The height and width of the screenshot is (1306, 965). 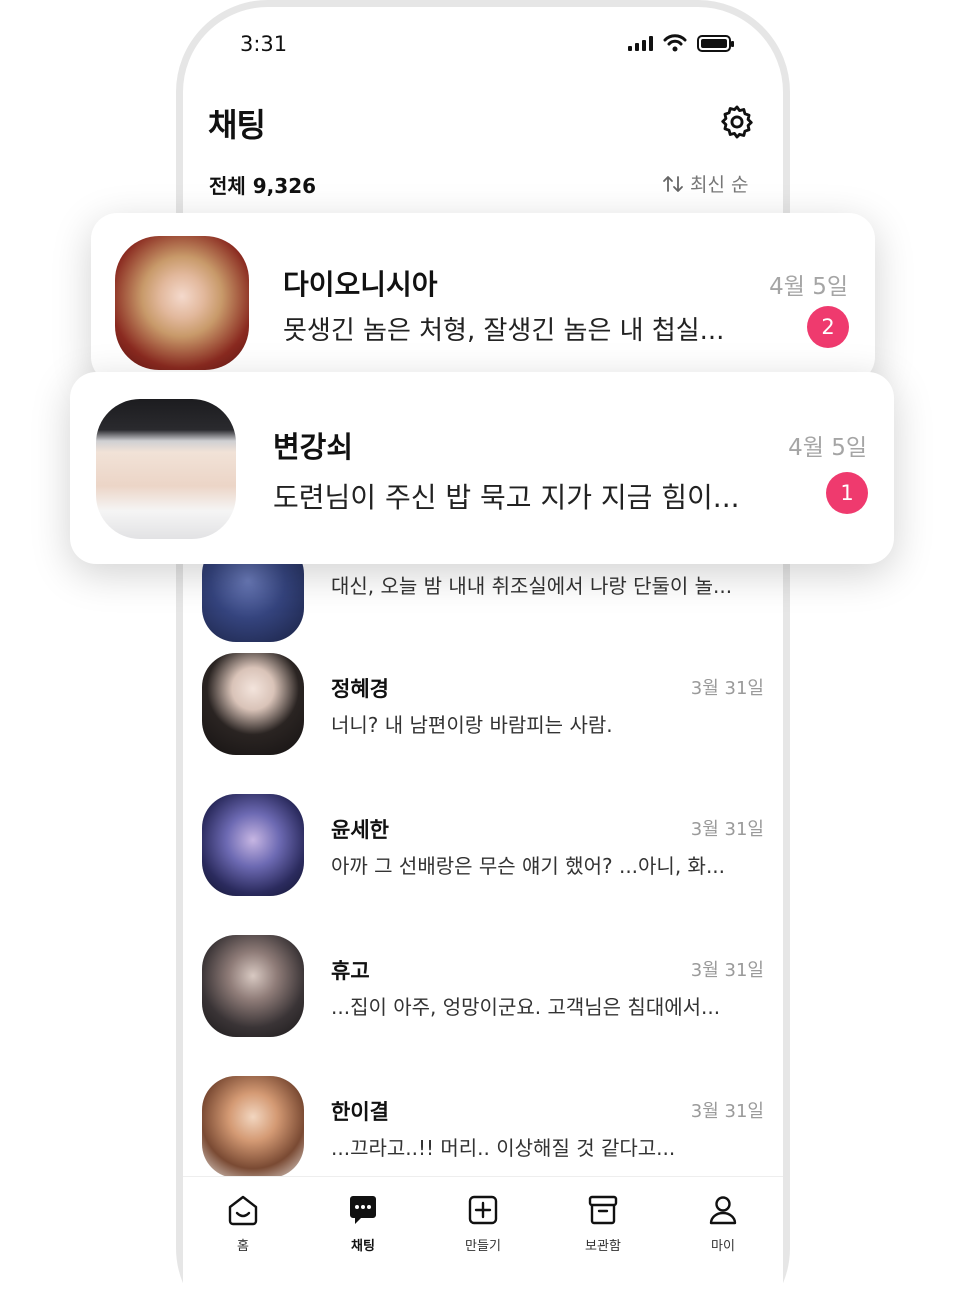 What do you see at coordinates (363, 1246) in the screenshot?
I see `nav-label: 채팅` at bounding box center [363, 1246].